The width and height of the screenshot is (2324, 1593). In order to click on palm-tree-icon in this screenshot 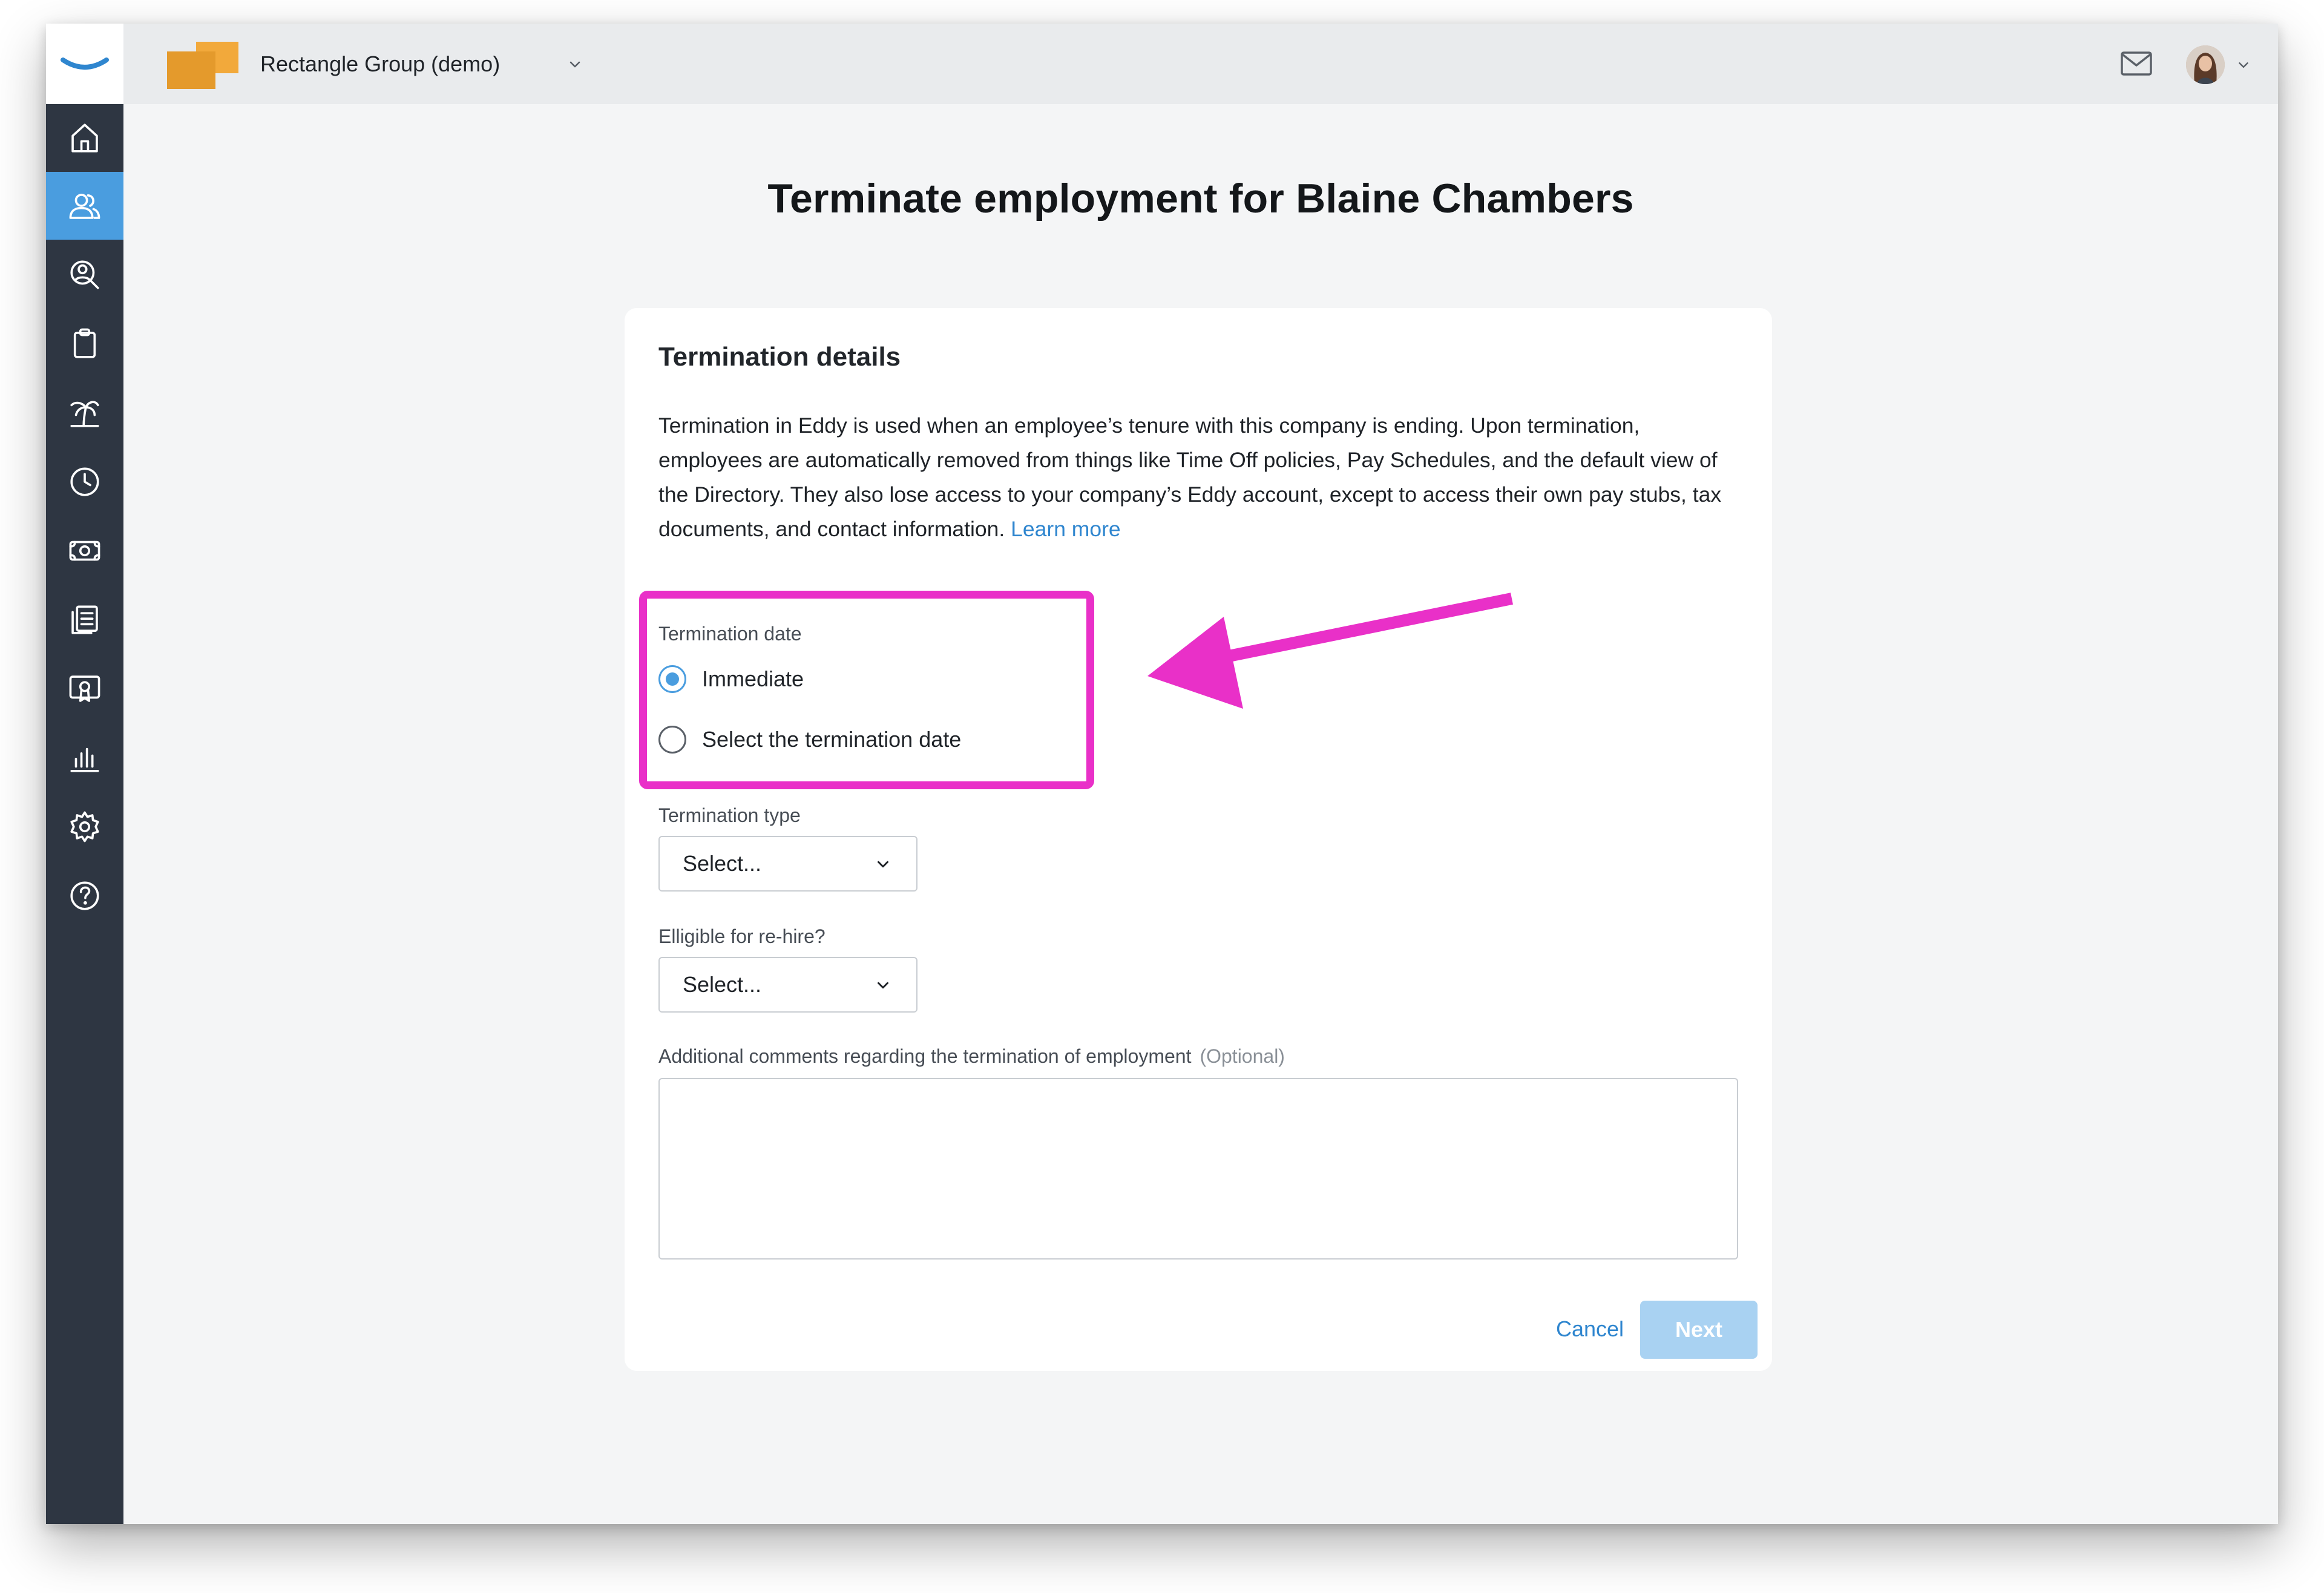, I will do `click(84, 414)`.